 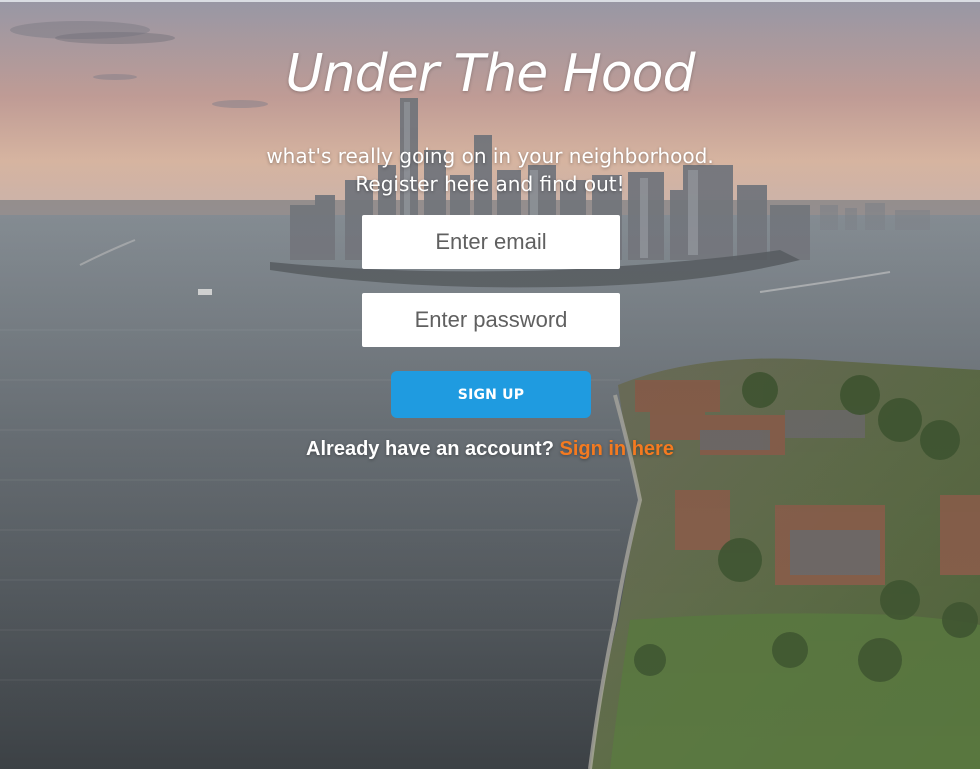 I want to click on sign-in-link: Sign in here, so click(x=616, y=449).